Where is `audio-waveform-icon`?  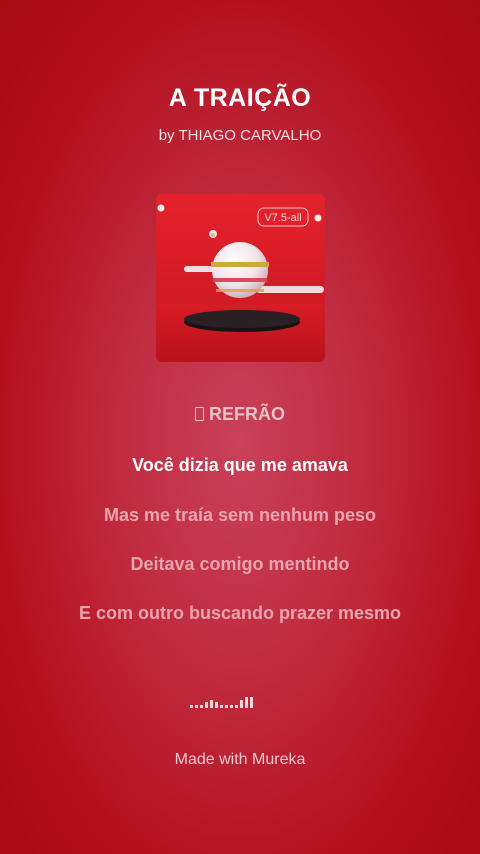
audio-waveform-icon is located at coordinates (221, 701).